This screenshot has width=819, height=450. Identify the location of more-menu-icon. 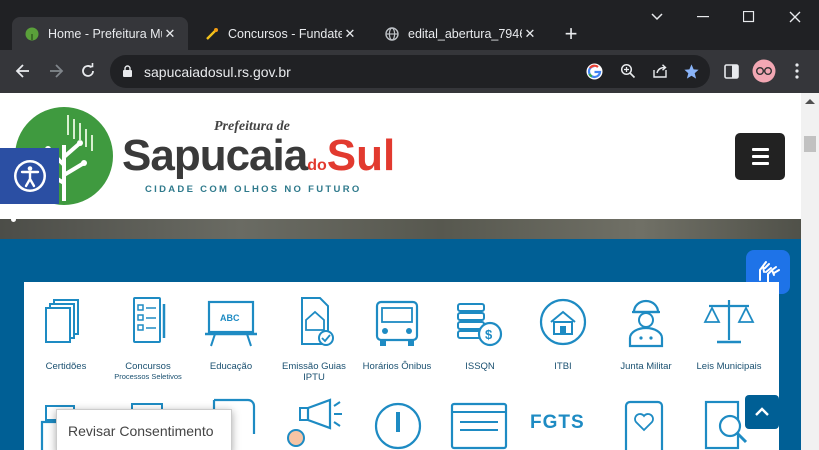
(797, 71).